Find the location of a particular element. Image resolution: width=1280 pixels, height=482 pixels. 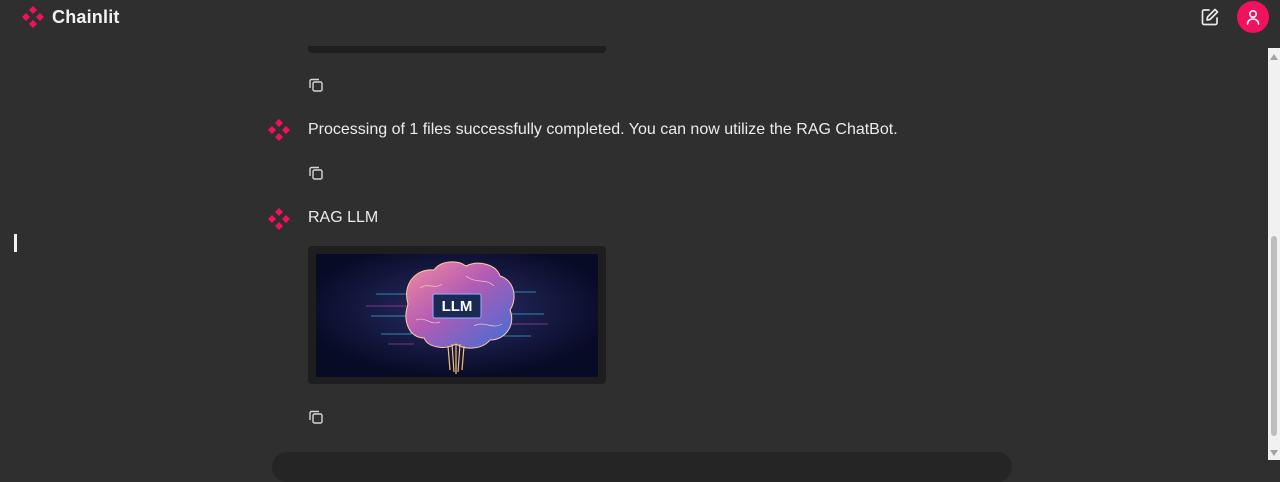

brain-illustration: LLM is located at coordinates (457, 315).